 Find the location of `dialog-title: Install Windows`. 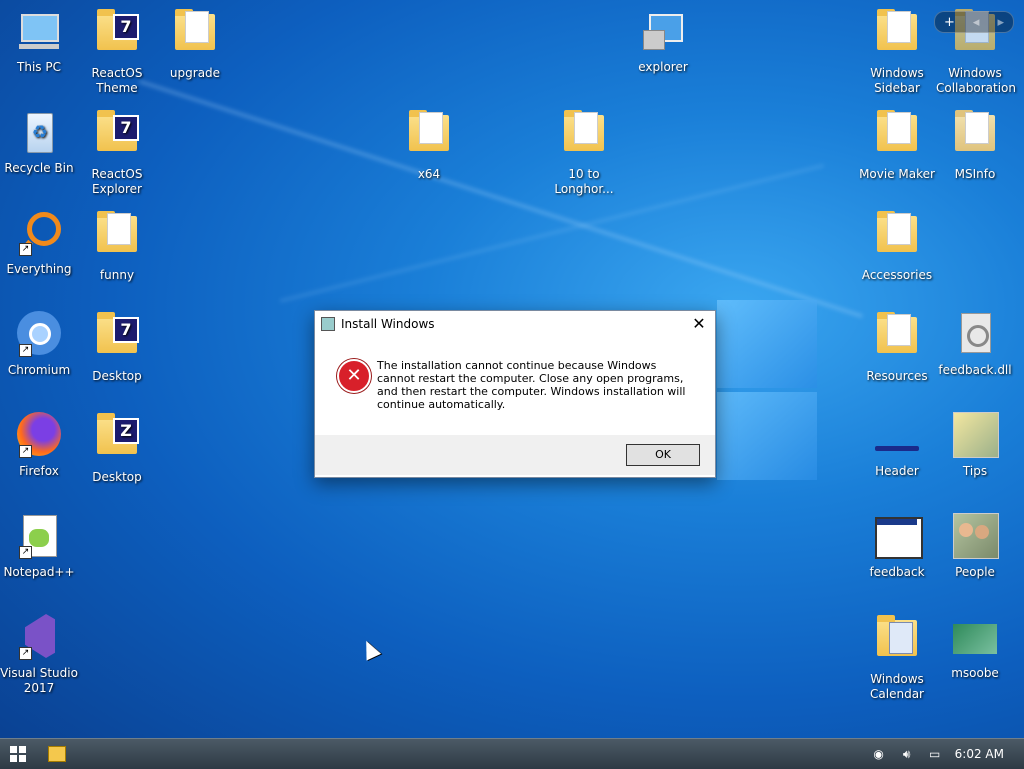

dialog-title: Install Windows is located at coordinates (388, 324).